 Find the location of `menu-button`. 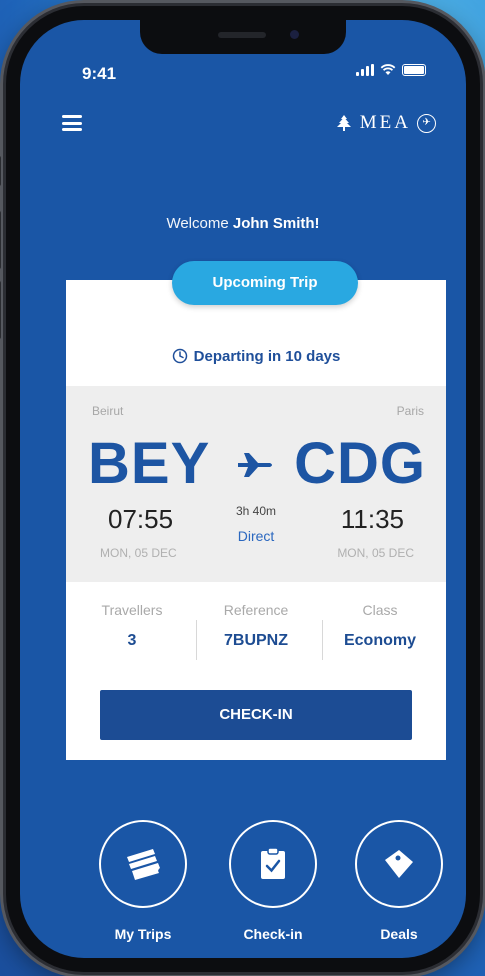

menu-button is located at coordinates (72, 123).